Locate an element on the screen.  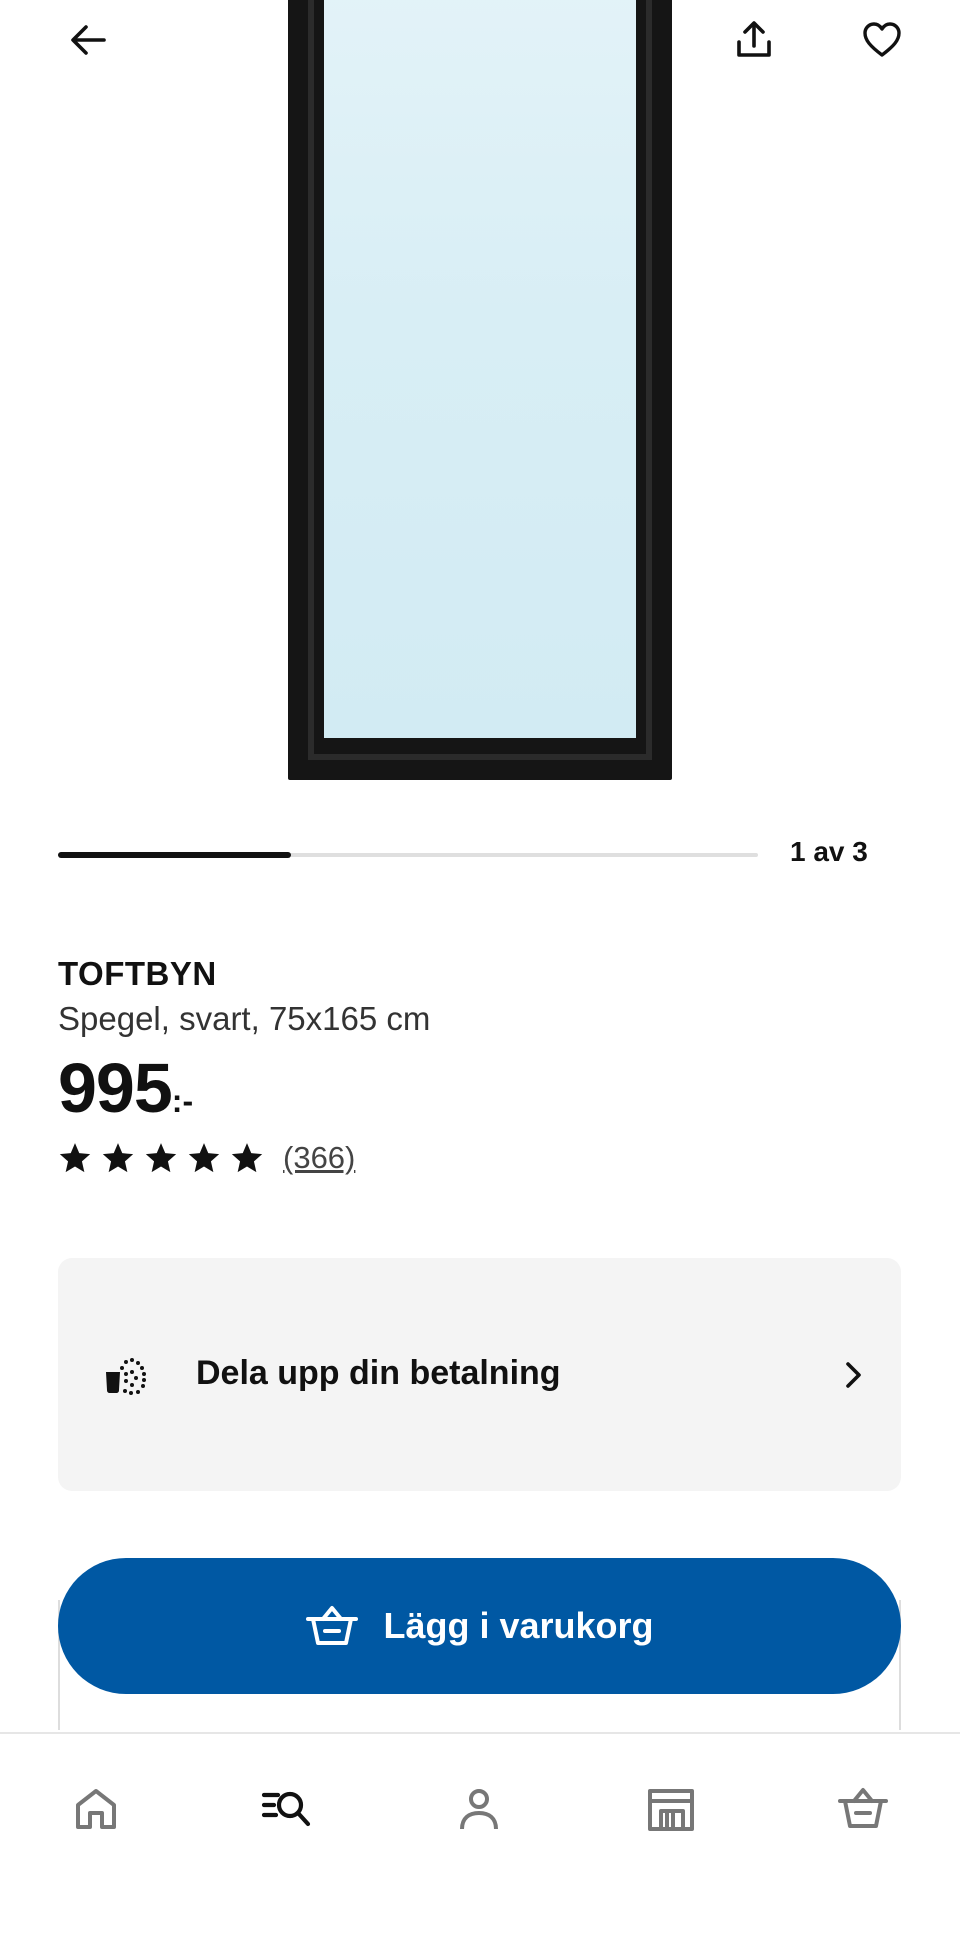
product-price: 995:- is located at coordinates (125, 1088).